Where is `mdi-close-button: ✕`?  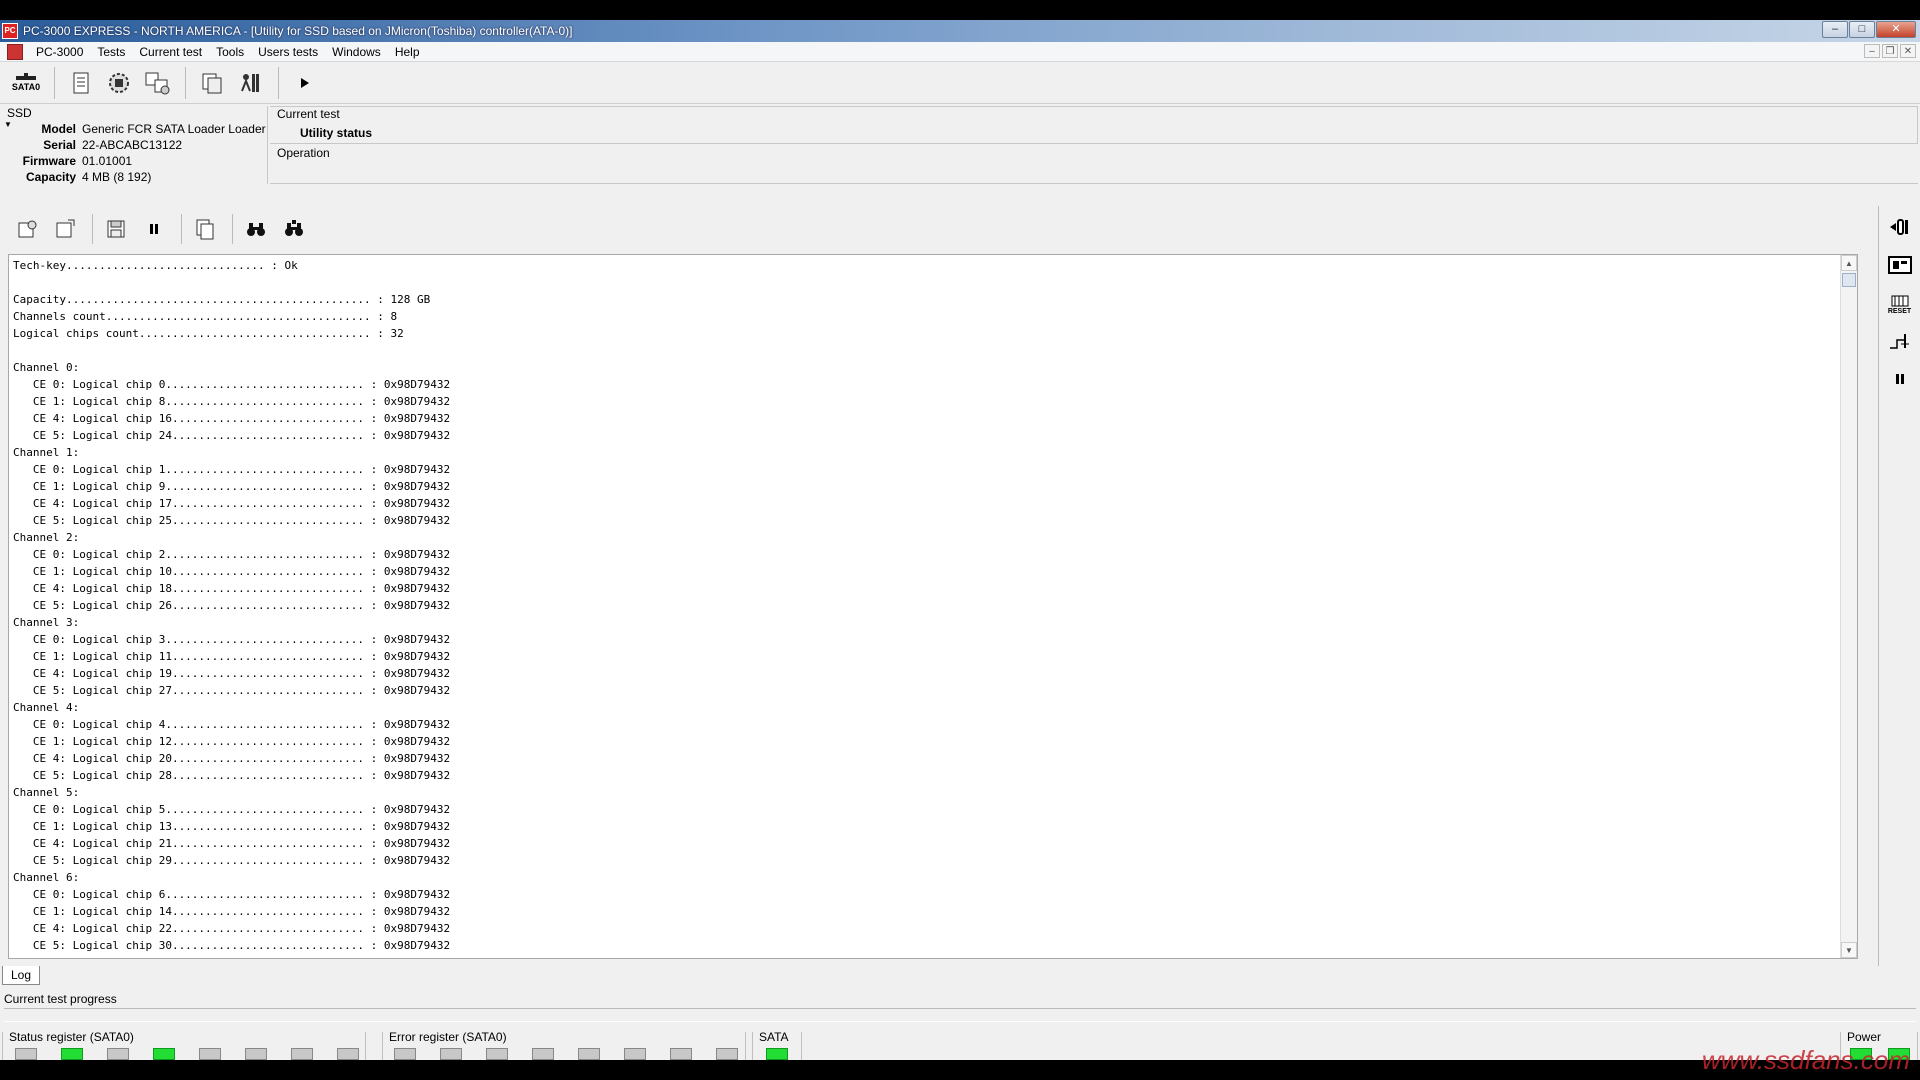
mdi-close-button: ✕ is located at coordinates (1908, 51).